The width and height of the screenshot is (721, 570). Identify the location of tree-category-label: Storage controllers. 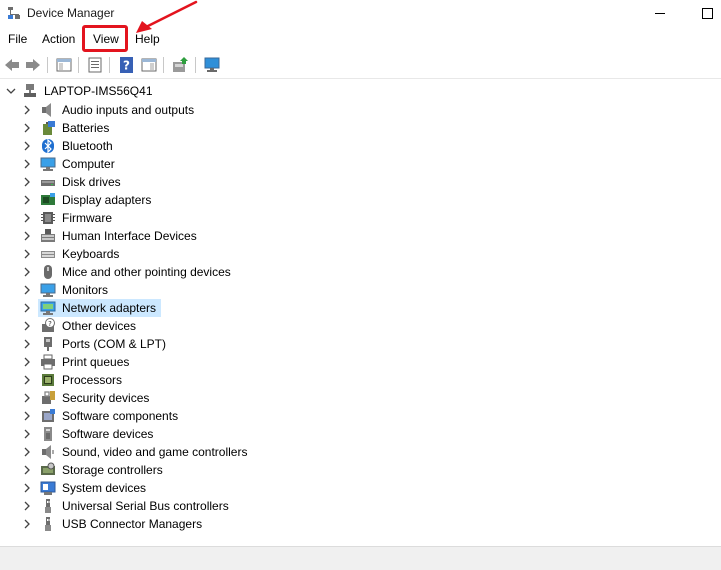
(112, 470).